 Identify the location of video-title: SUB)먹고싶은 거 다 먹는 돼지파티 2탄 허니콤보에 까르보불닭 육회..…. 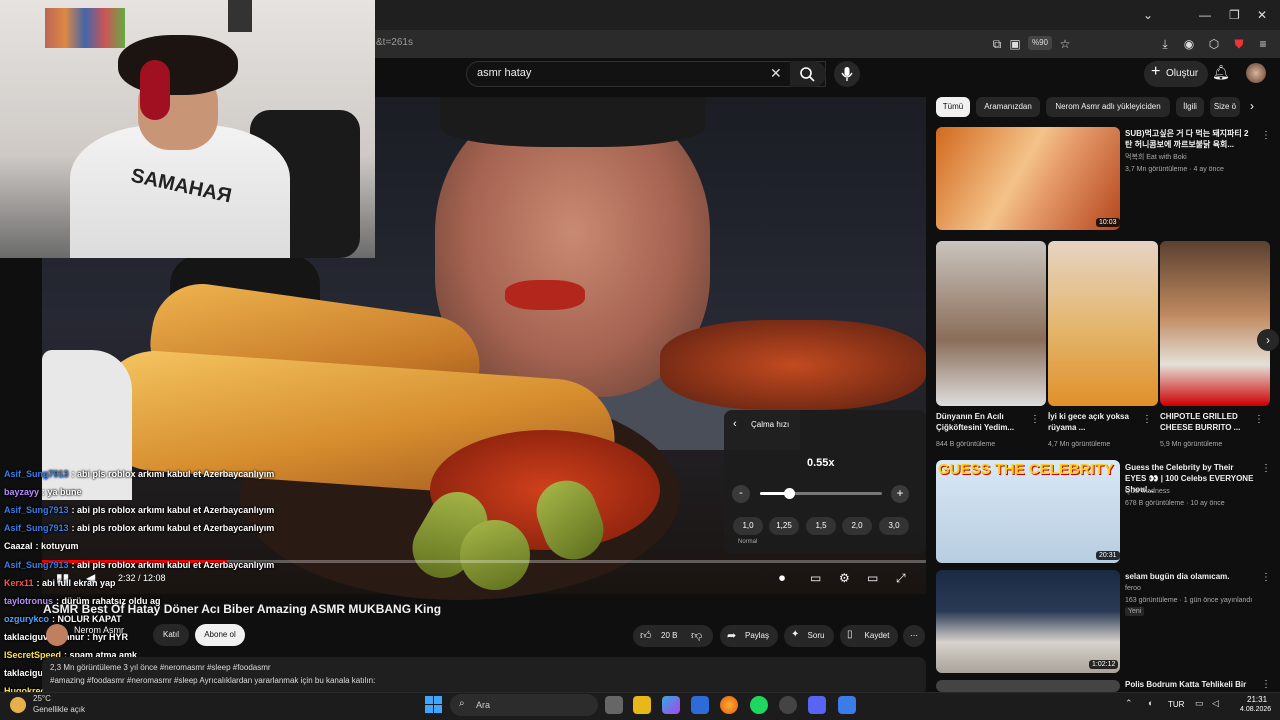
(1189, 139).